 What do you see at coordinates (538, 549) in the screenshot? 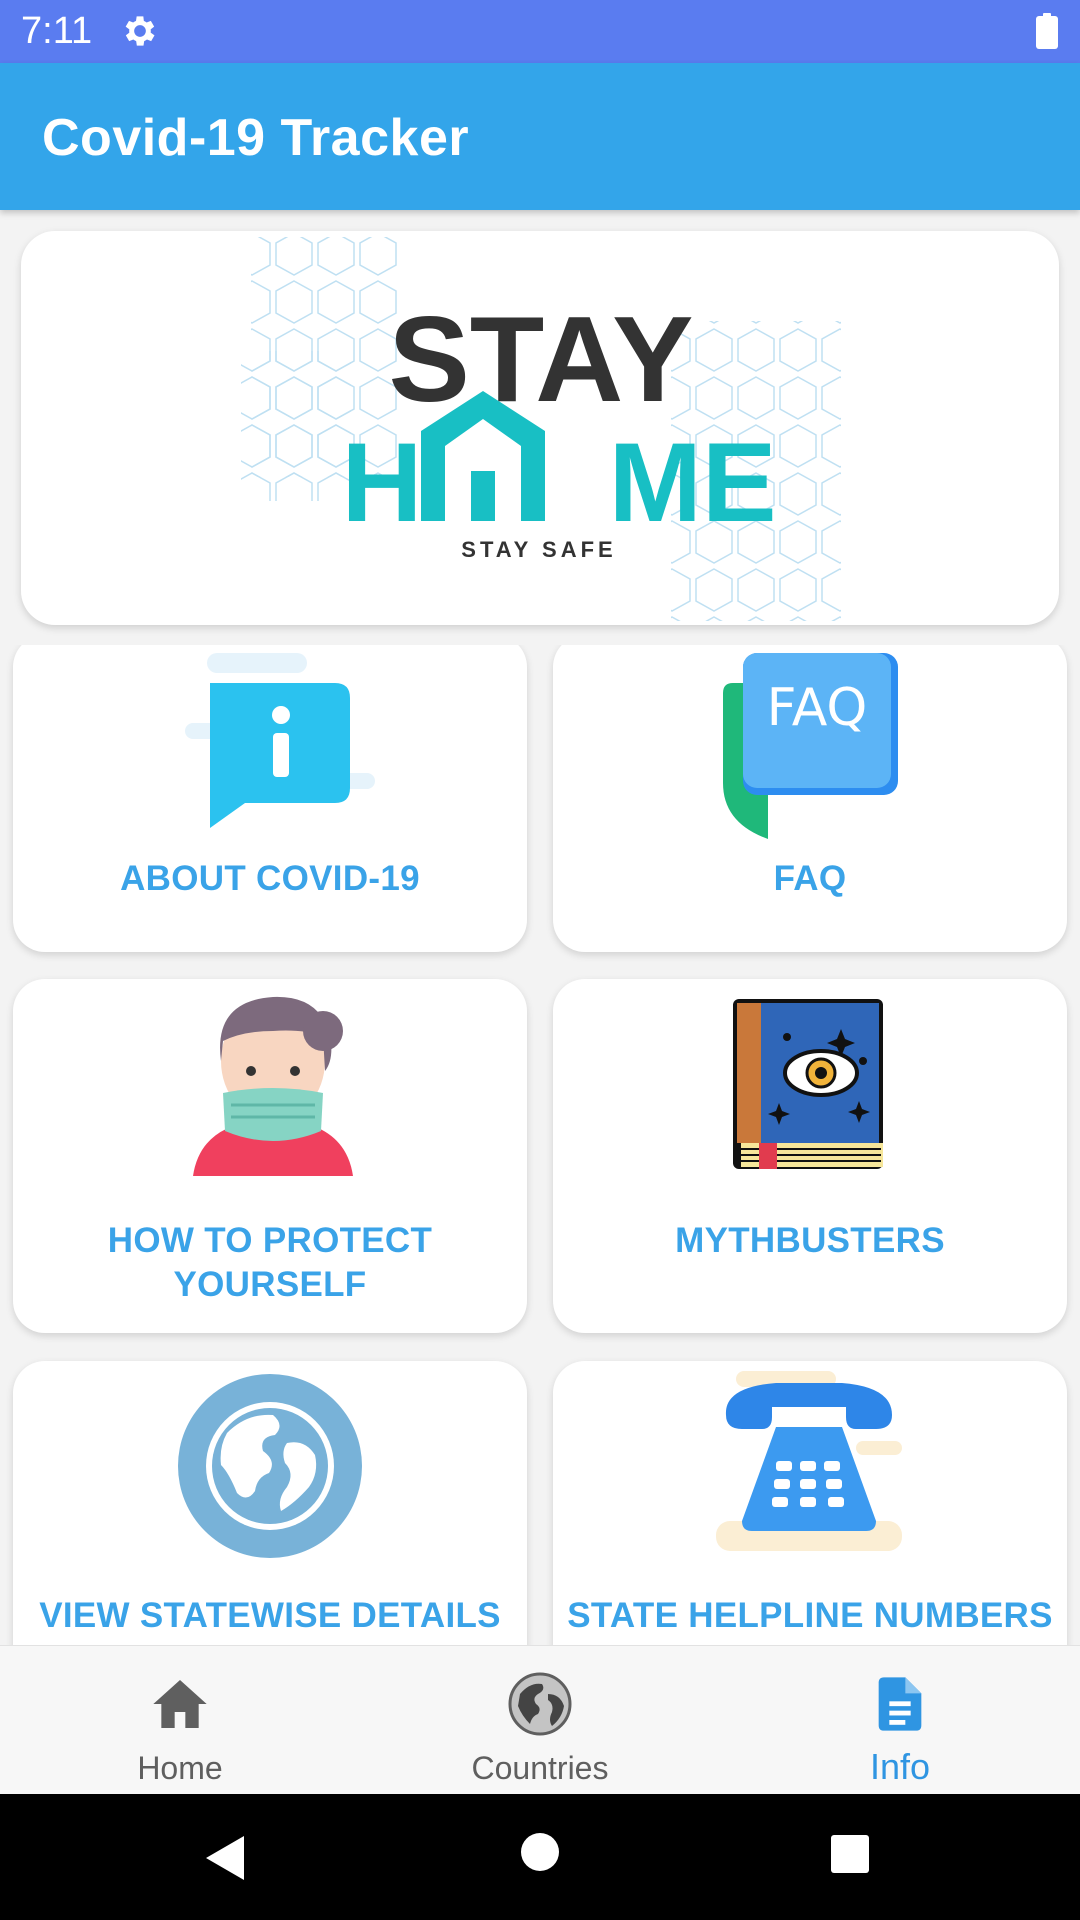
I see `banner-stay-safe-text: STAY SAFE` at bounding box center [538, 549].